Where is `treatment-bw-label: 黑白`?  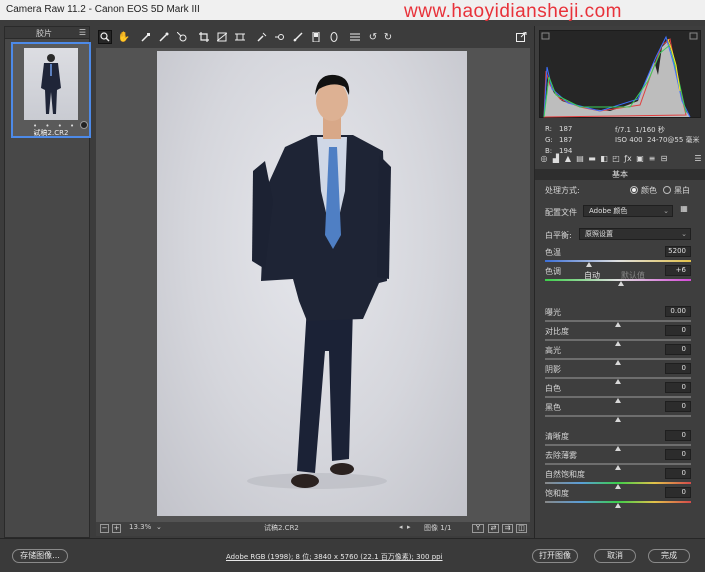
treatment-bw-label: 黑白 is located at coordinates (682, 190).